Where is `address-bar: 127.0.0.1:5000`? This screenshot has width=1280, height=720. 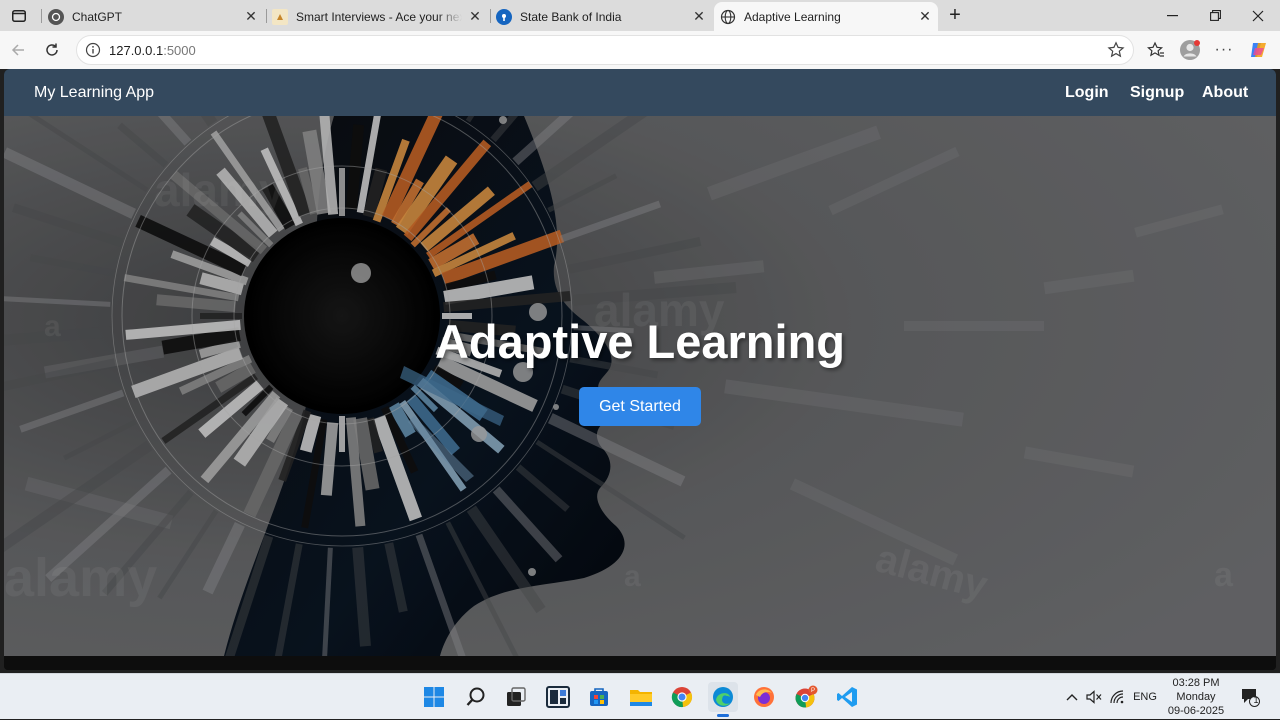
address-bar: 127.0.0.1:5000 is located at coordinates (605, 50).